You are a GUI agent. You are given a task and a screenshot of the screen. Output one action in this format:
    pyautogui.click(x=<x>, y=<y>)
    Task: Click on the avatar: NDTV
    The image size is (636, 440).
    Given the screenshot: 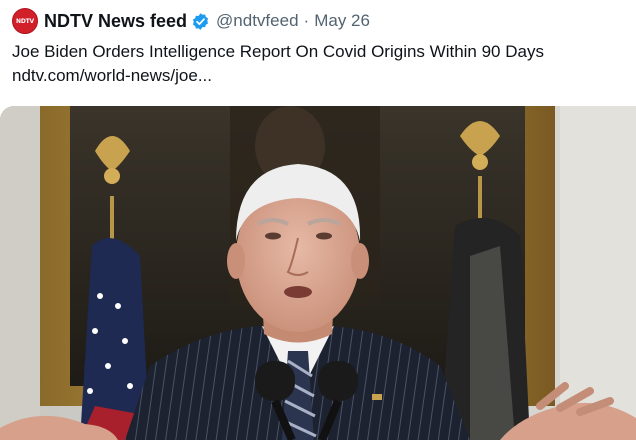 What is the action you would take?
    pyautogui.click(x=25, y=21)
    